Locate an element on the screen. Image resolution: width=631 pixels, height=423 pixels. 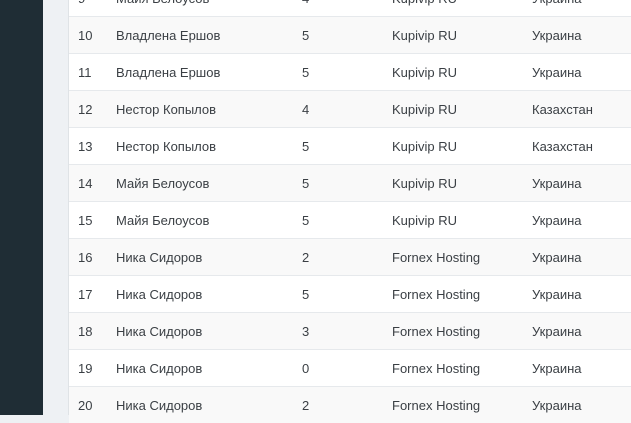
row-number: 11 is located at coordinates (92, 72).